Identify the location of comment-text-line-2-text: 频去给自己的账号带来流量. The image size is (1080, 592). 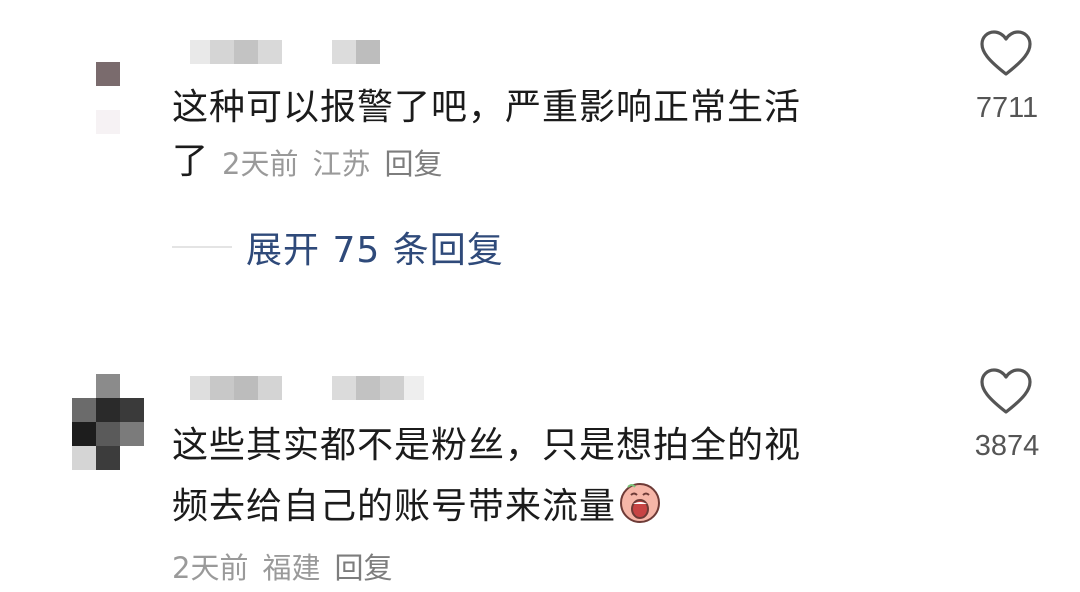
(394, 506).